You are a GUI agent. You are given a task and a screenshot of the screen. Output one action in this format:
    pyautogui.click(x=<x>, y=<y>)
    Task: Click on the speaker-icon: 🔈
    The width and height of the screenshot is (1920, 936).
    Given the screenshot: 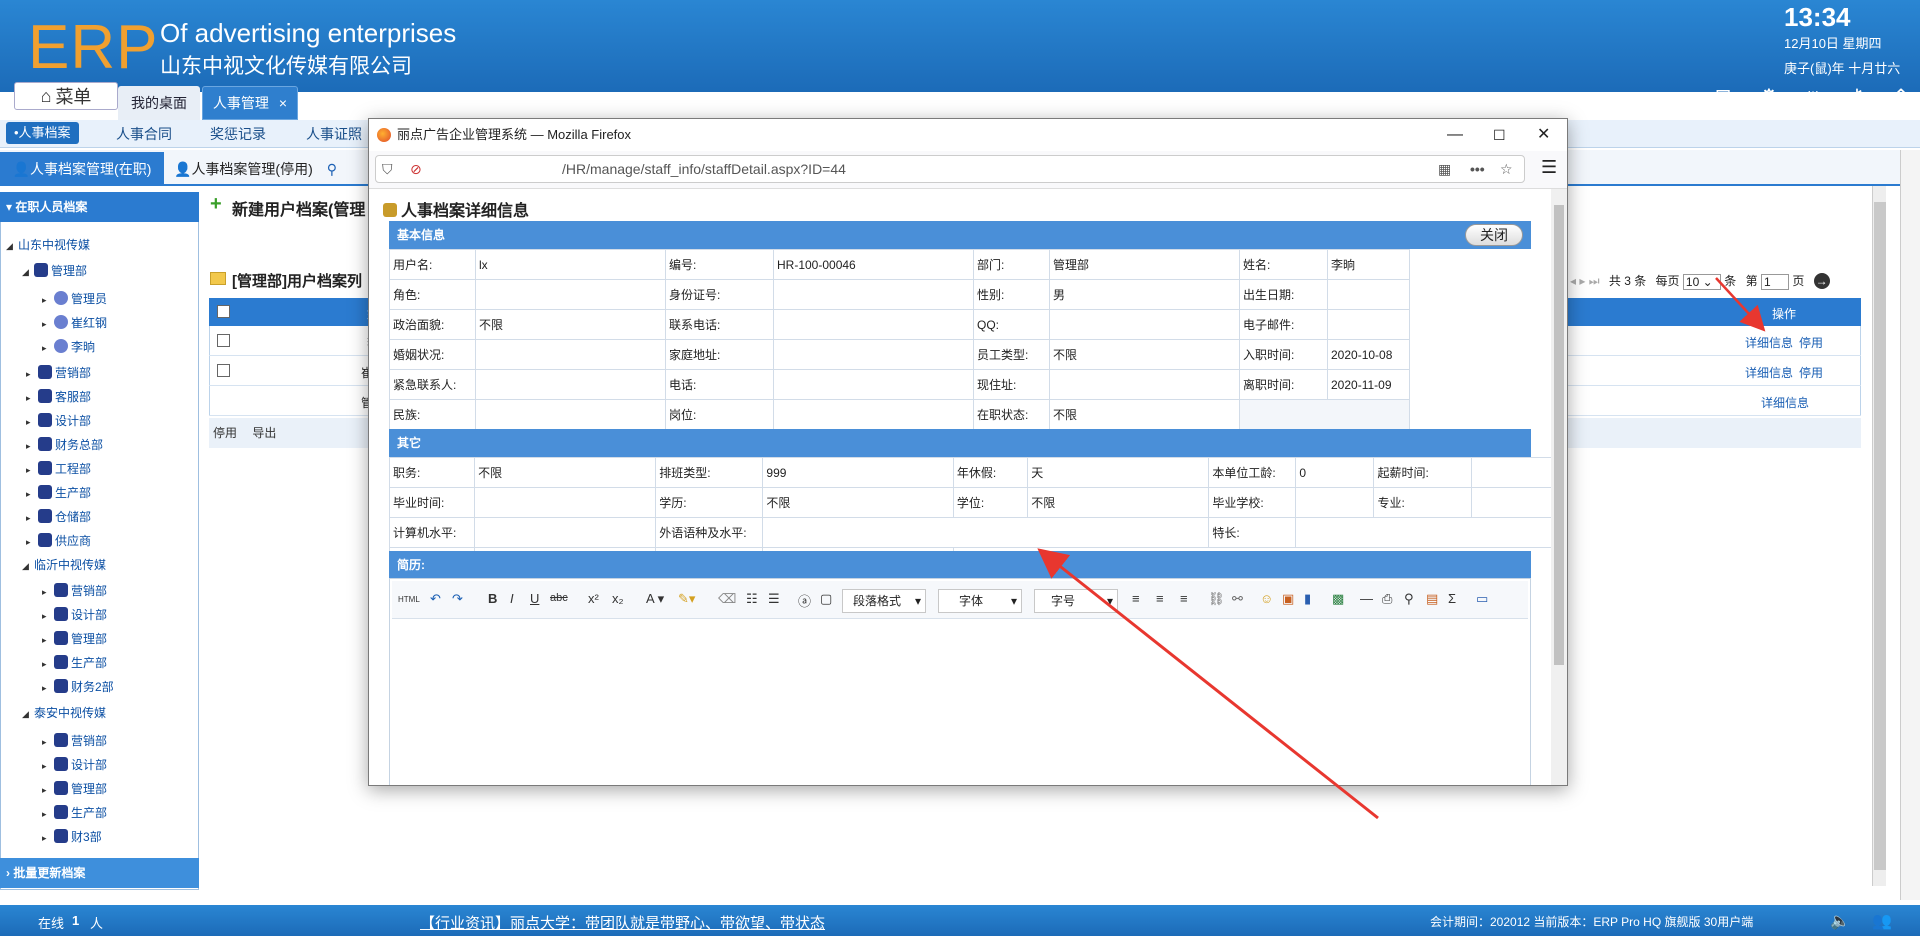 What is the action you would take?
    pyautogui.click(x=1840, y=921)
    